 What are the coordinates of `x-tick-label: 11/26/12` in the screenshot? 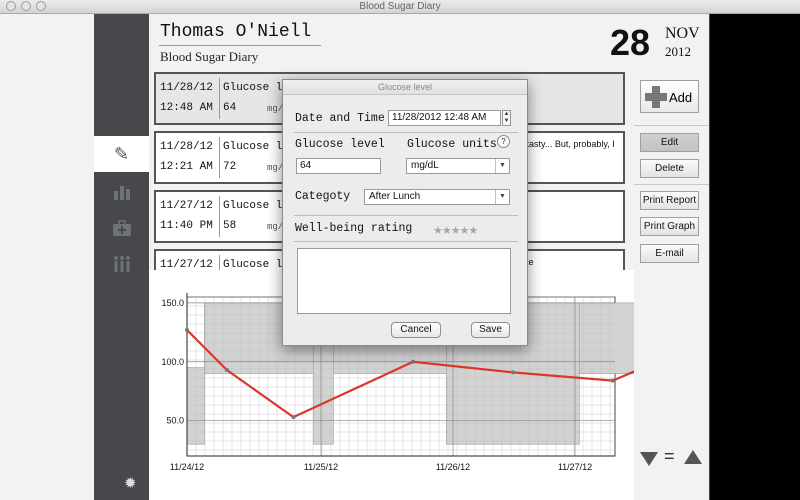 It's located at (453, 467).